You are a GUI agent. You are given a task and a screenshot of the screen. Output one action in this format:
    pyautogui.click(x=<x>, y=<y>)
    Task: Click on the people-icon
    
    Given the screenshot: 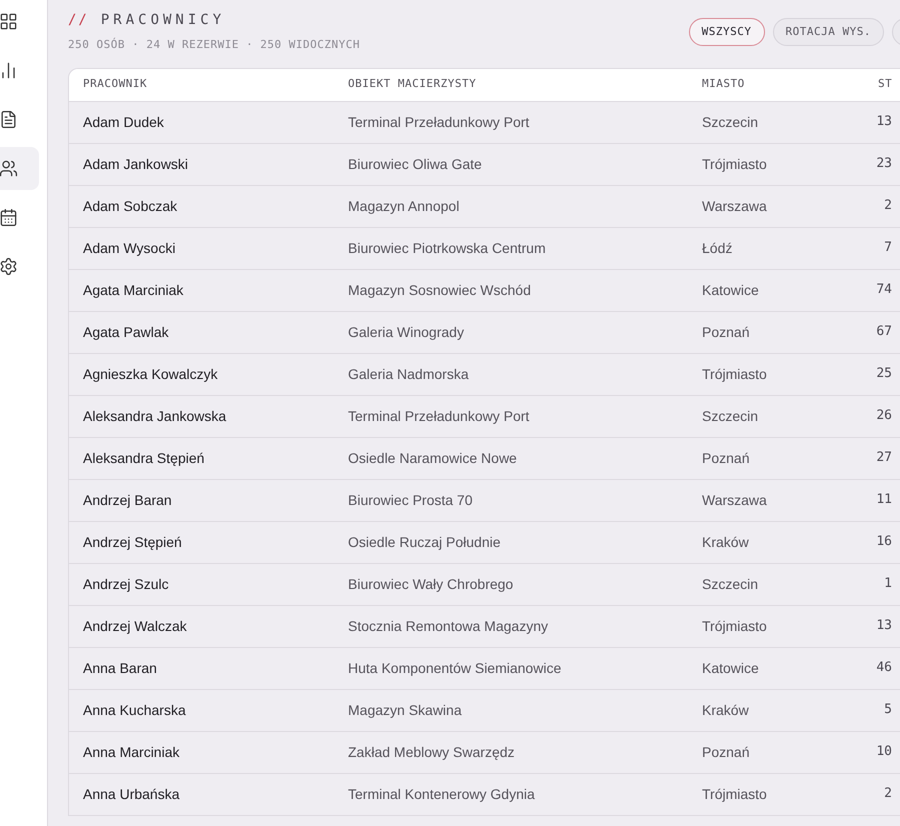 What is the action you would take?
    pyautogui.click(x=9, y=168)
    